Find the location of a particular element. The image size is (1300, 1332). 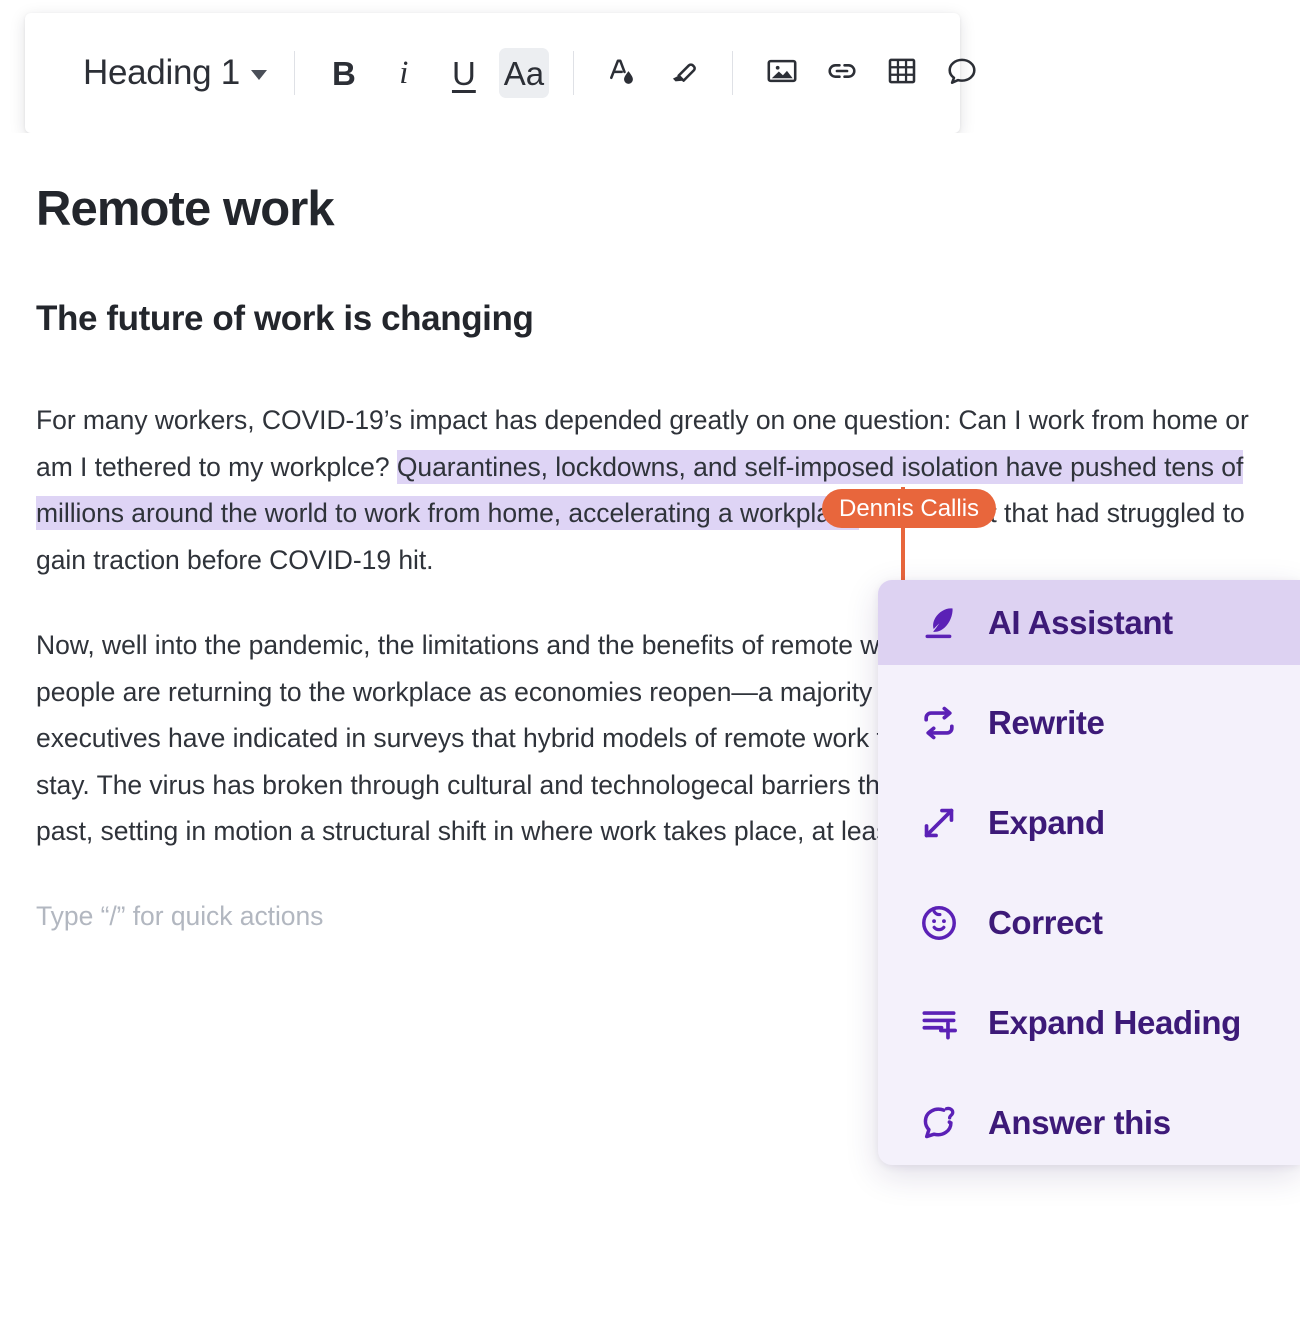

comment-button is located at coordinates (962, 73).